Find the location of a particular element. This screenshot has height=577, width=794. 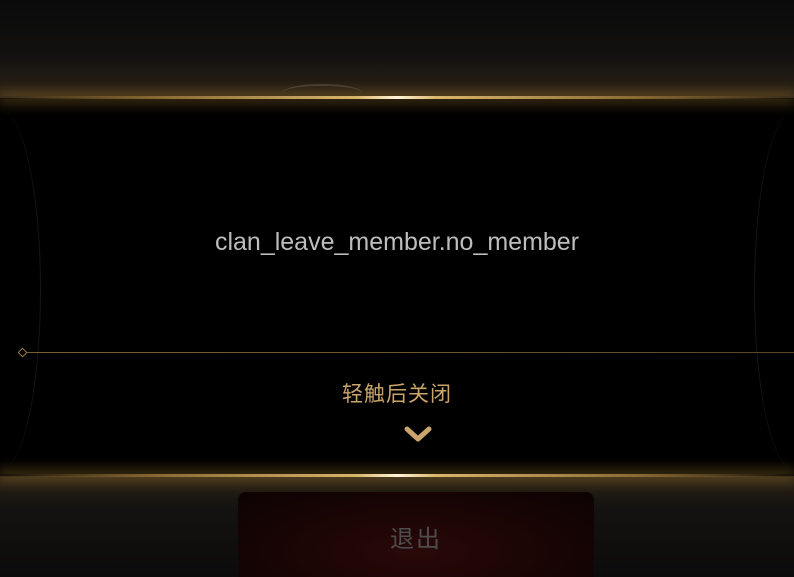

exit-button: 退出 is located at coordinates (416, 534).